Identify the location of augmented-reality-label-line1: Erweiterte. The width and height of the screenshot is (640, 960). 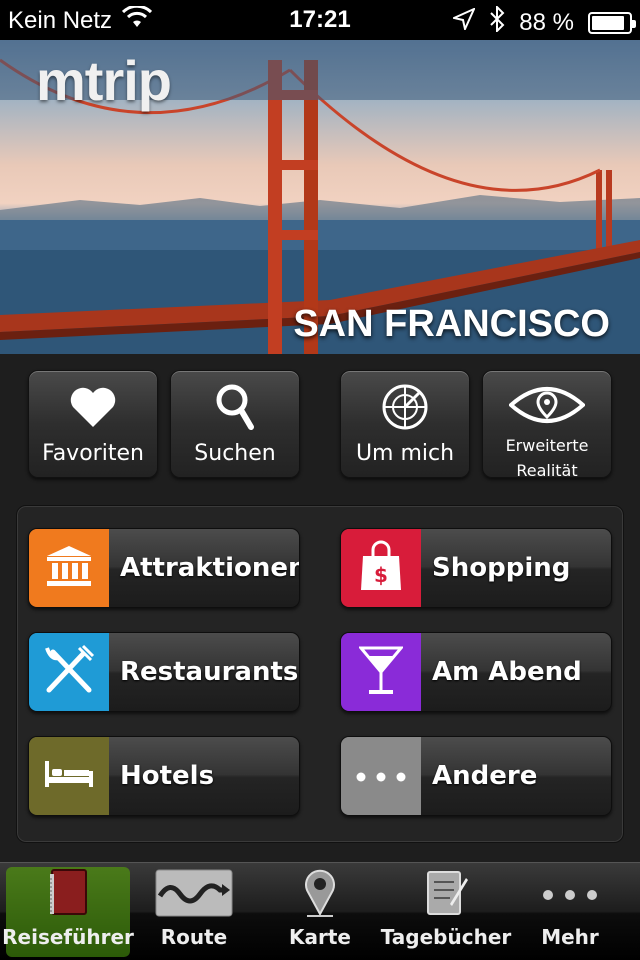
(547, 445).